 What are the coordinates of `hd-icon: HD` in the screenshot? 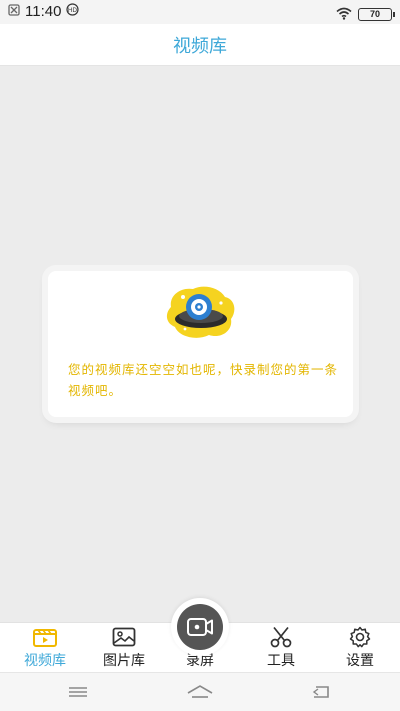 It's located at (73, 11).